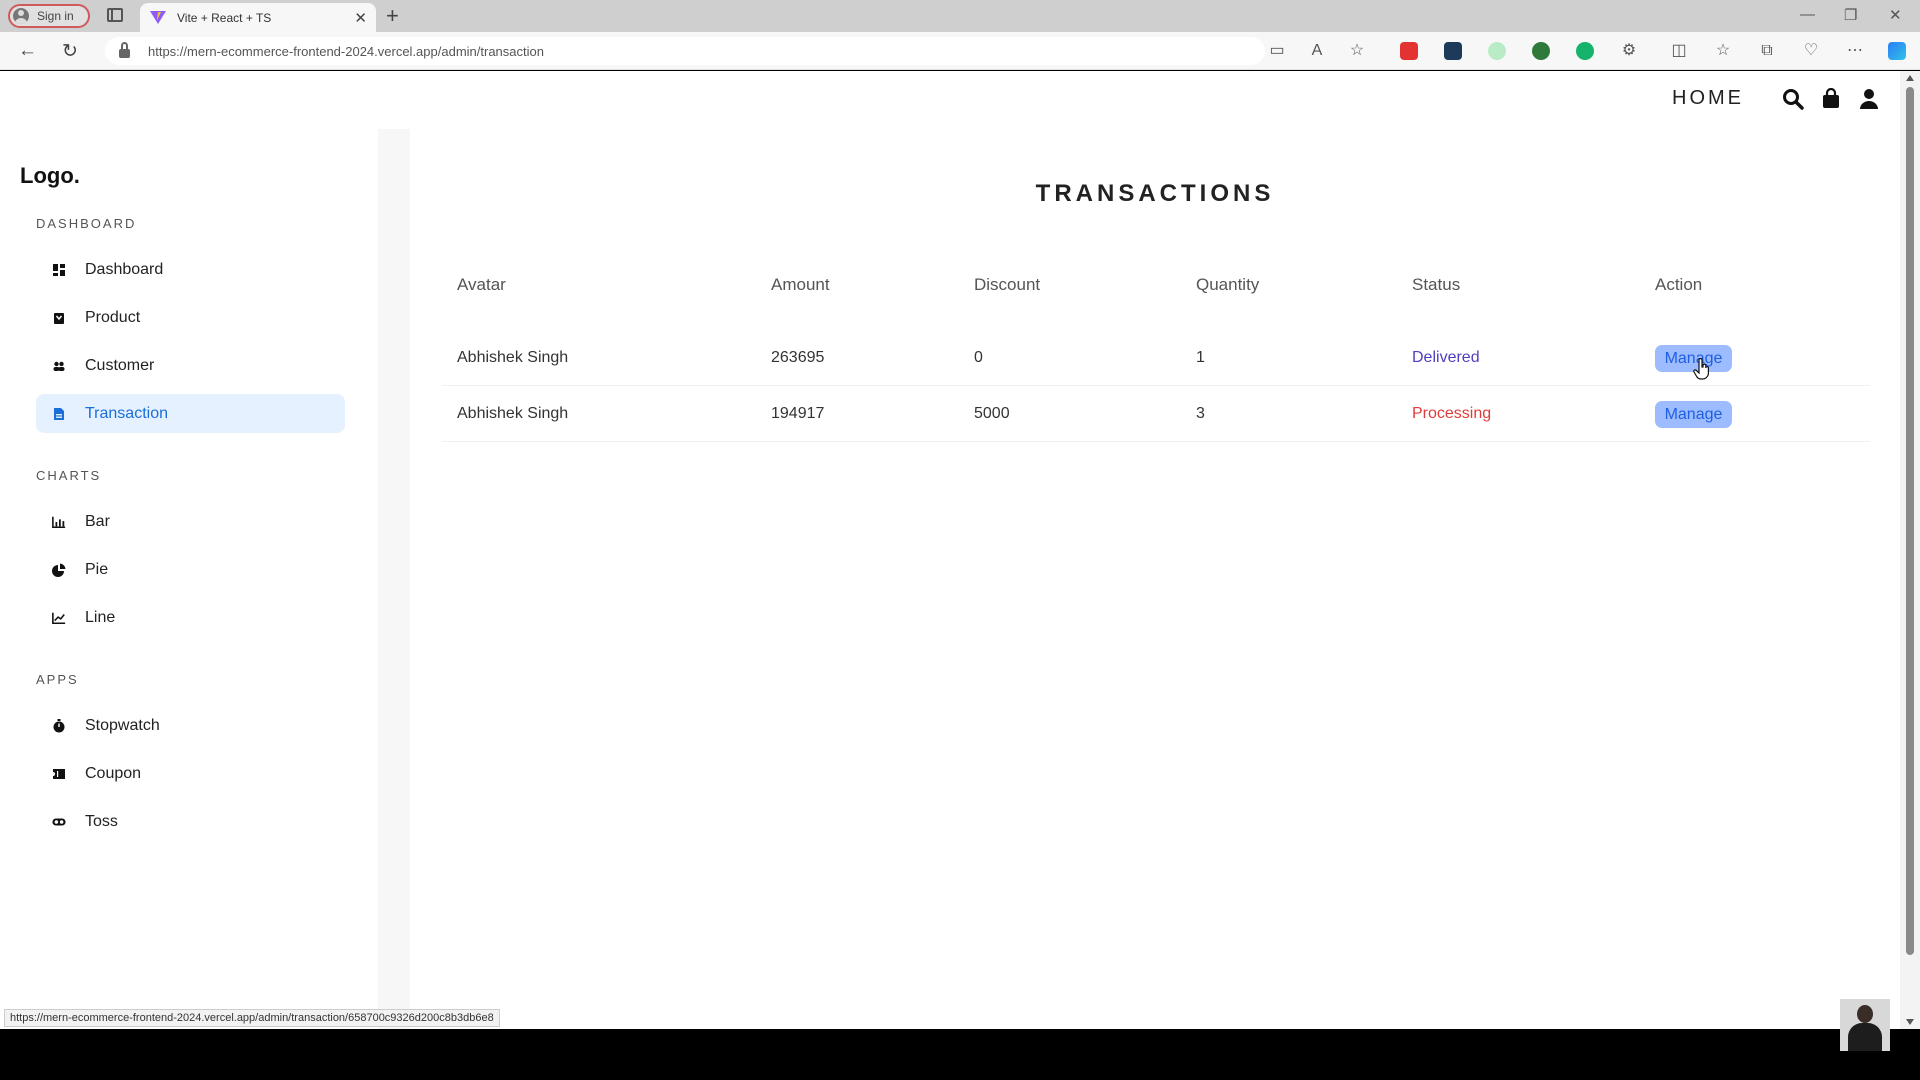  I want to click on customers-icon, so click(59, 366).